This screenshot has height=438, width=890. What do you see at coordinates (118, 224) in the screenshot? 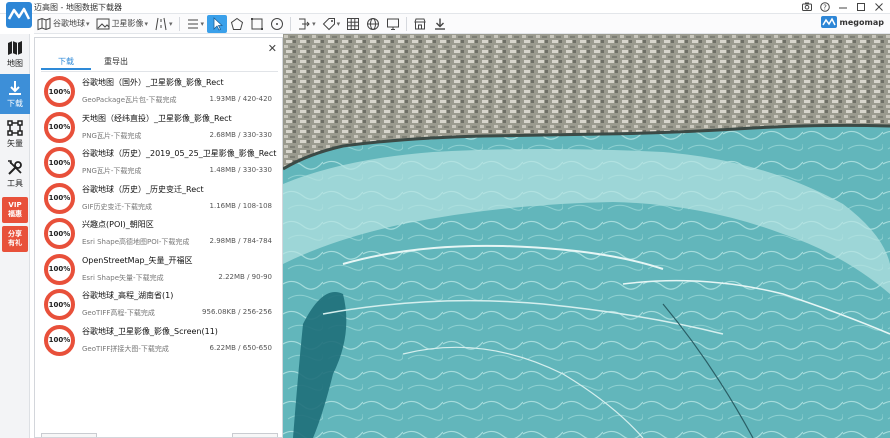
I see `task-name: 兴趣点(POI)_朝阳区` at bounding box center [118, 224].